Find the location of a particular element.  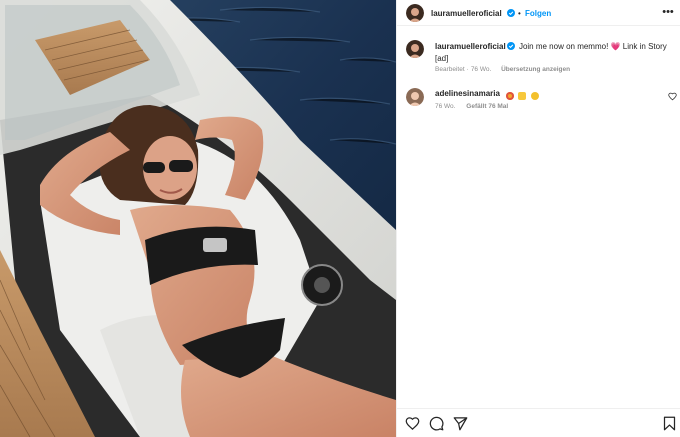

commenter-avatar is located at coordinates (415, 97).